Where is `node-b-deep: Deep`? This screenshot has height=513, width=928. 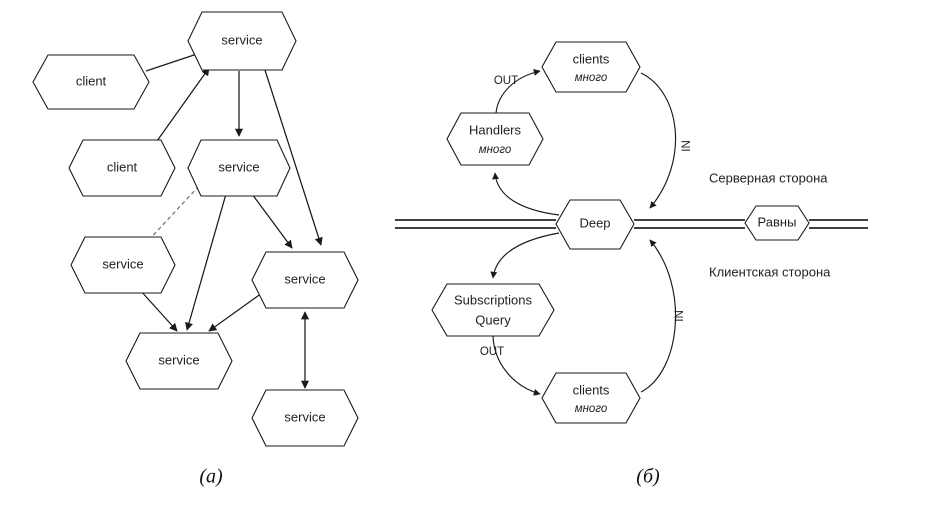
node-b-deep: Deep is located at coordinates (595, 224).